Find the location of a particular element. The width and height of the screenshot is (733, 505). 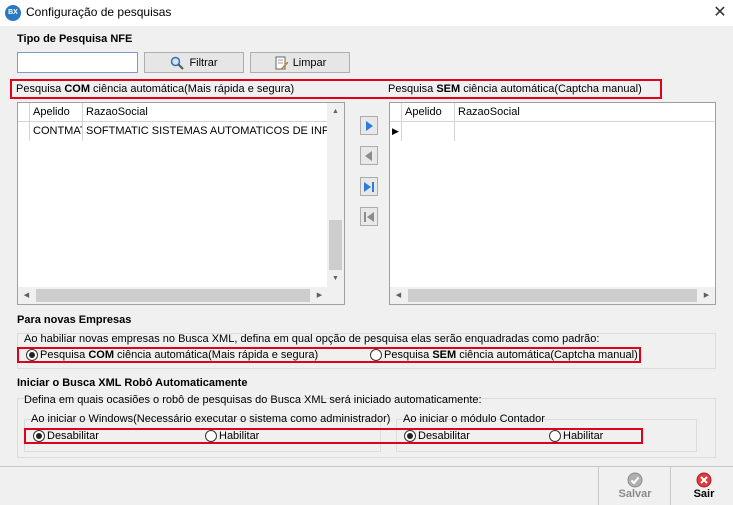

cell-razaosocial: SOFTMATIC SISTEMAS AUTOMATICOS DE INFO is located at coordinates (207, 131).